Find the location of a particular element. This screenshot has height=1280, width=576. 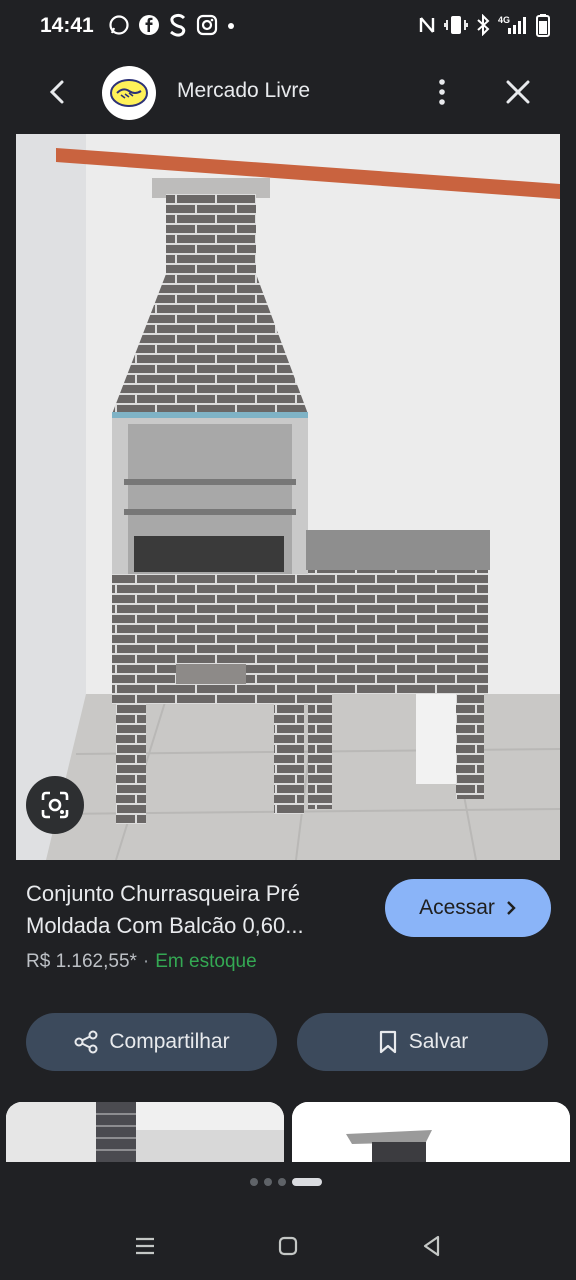

share-icon is located at coordinates (86, 1042).